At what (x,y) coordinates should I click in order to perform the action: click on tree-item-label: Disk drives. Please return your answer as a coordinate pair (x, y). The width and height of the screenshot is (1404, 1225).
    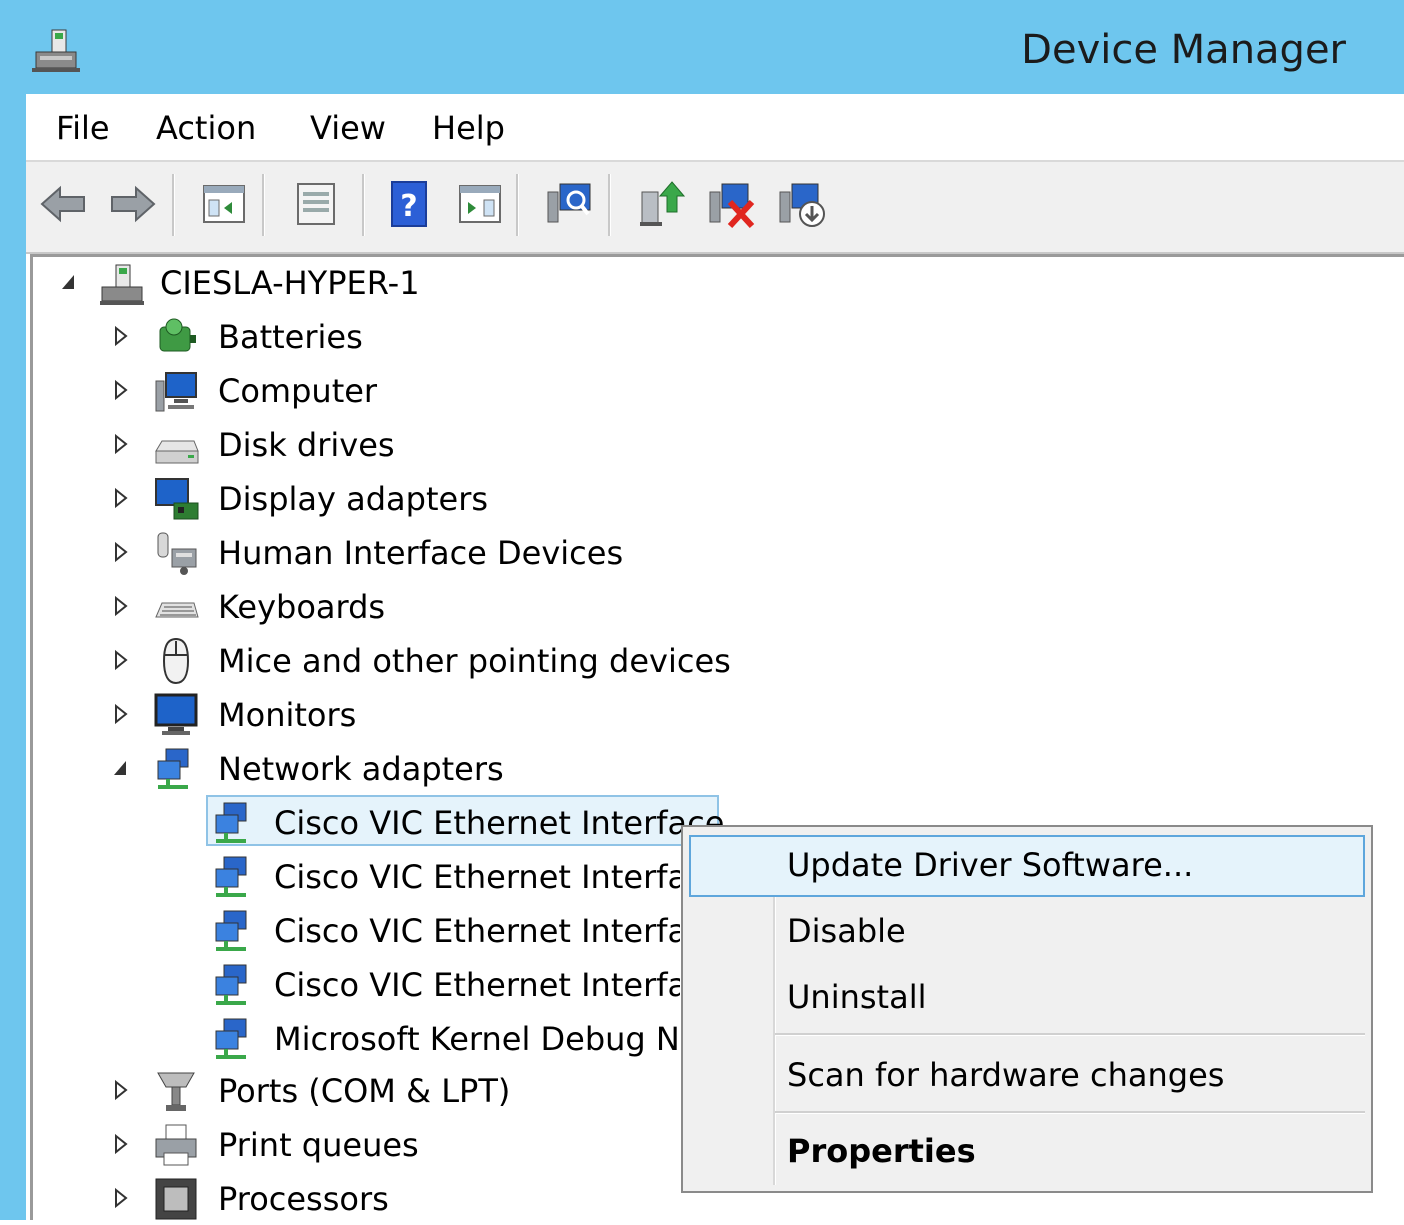
    Looking at the image, I should click on (306, 445).